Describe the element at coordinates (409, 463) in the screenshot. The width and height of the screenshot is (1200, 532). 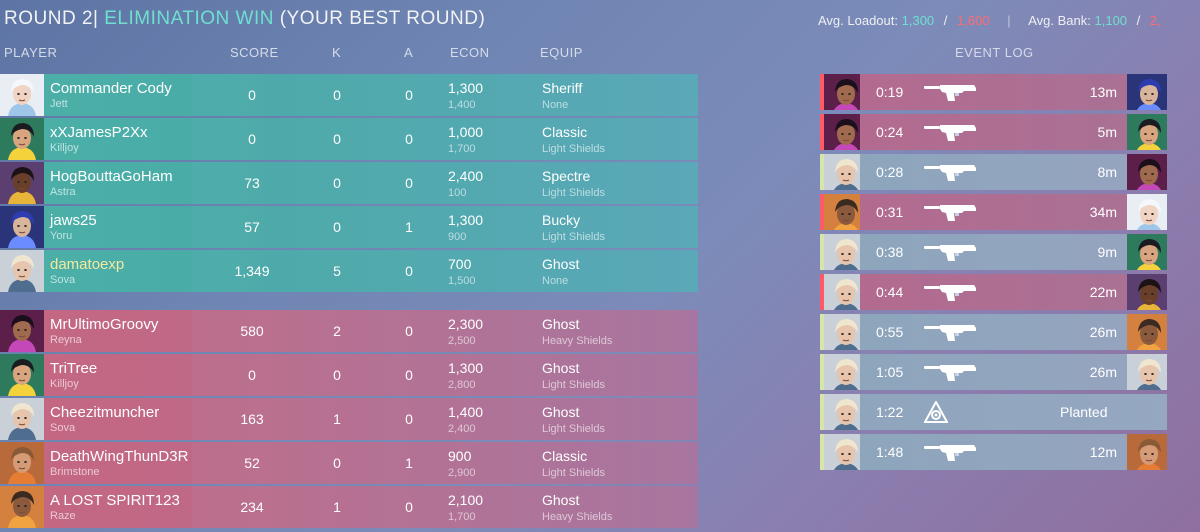
I see `player-assists: 1` at that location.